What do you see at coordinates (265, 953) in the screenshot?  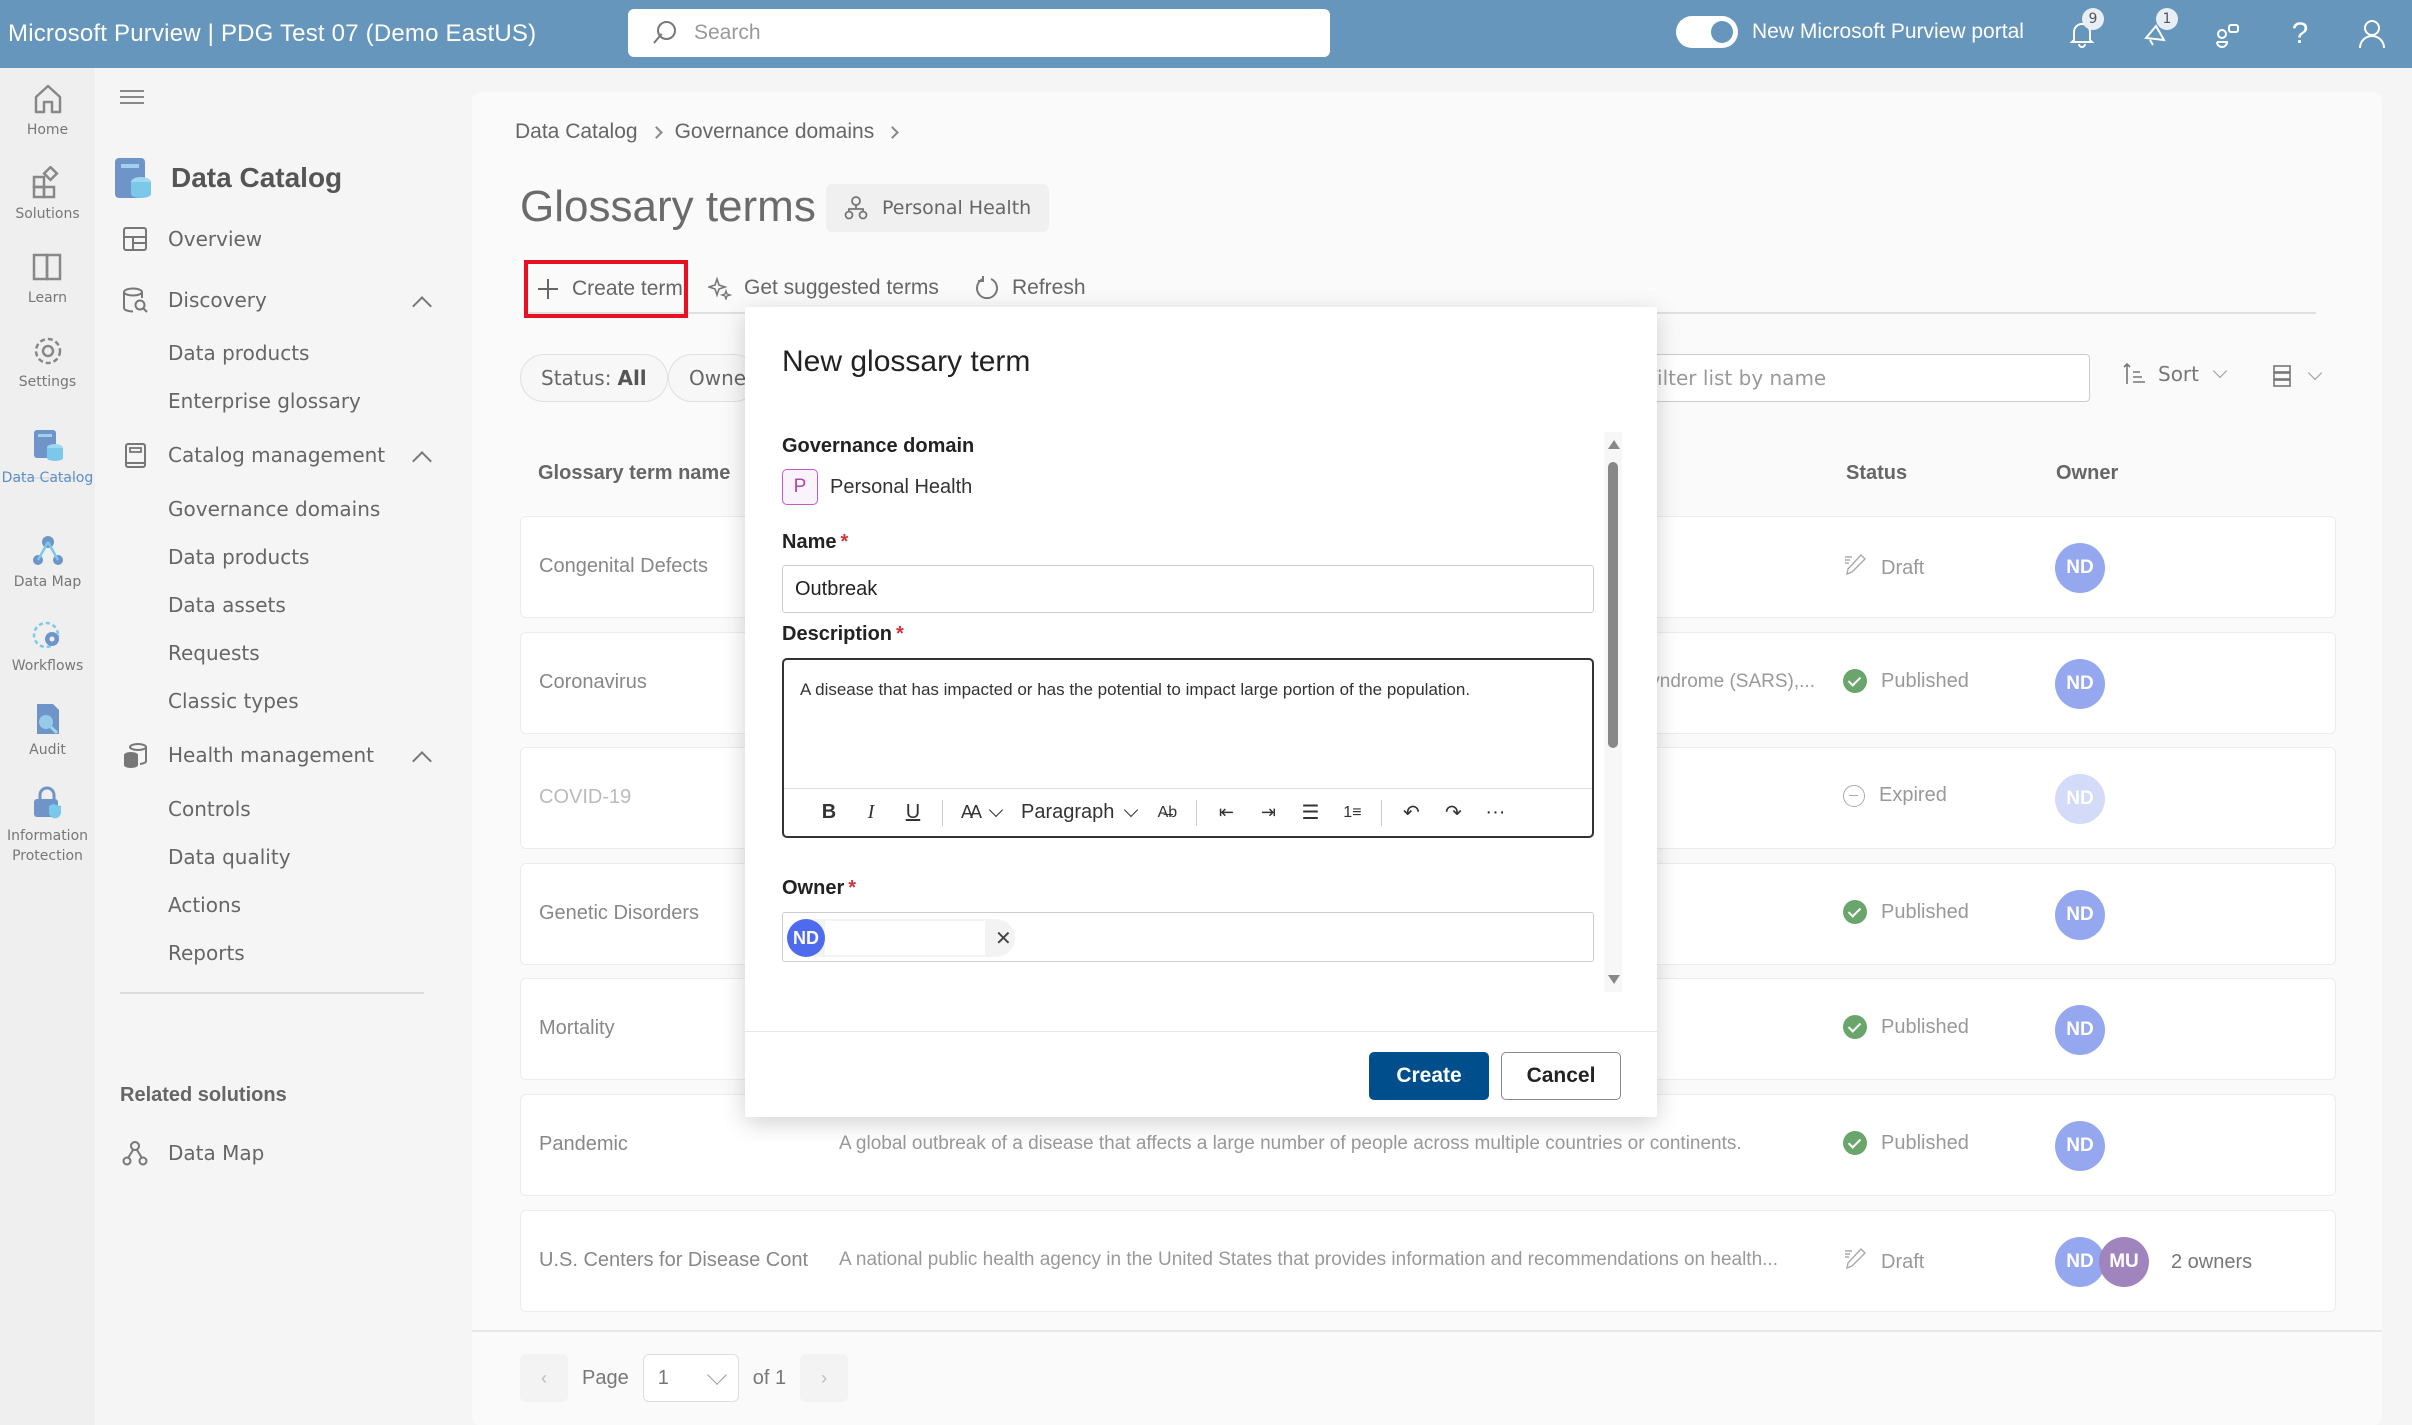 I see `nav-item-reports: Reports` at bounding box center [265, 953].